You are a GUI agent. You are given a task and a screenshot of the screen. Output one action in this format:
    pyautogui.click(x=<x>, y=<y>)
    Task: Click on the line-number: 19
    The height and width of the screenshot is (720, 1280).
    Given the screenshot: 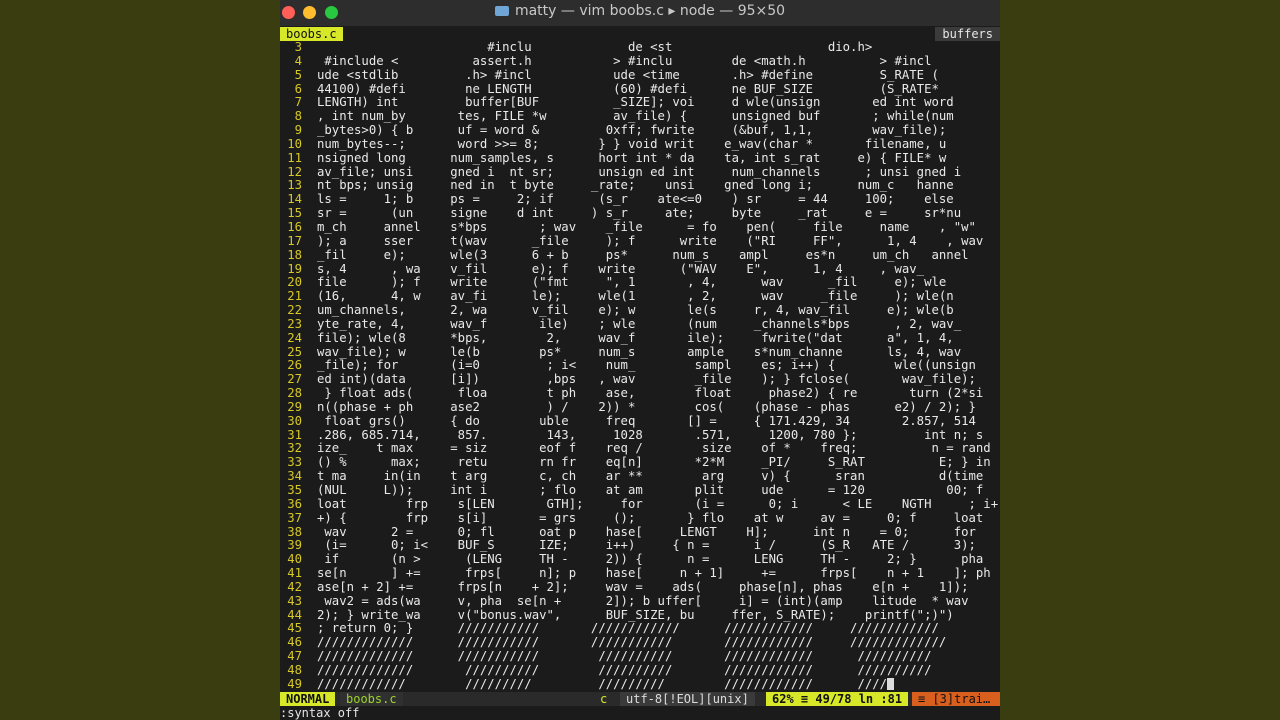 What is the action you would take?
    pyautogui.click(x=294, y=268)
    